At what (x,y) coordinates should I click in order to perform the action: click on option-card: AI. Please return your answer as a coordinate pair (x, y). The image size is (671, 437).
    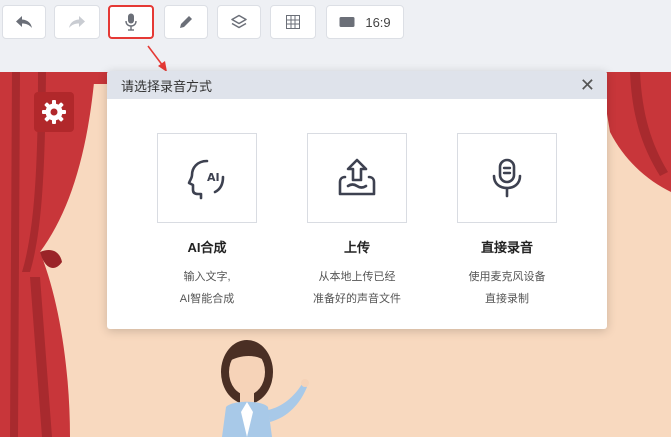
    Looking at the image, I should click on (207, 178).